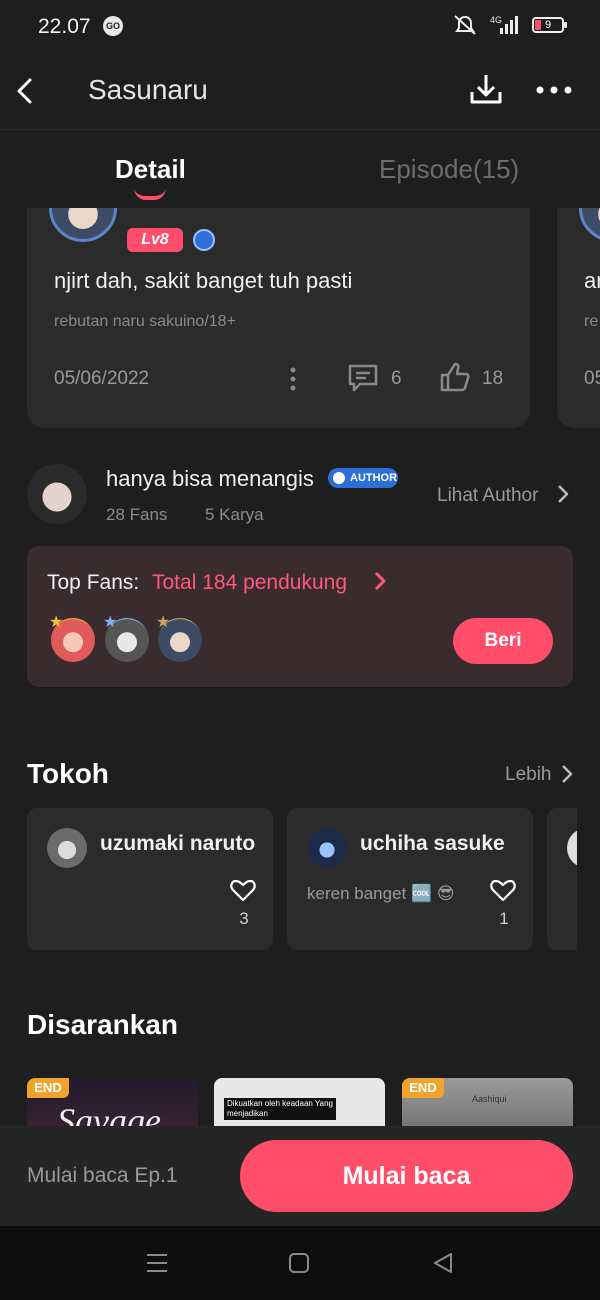  I want to click on nav-back-icon, so click(443, 1263).